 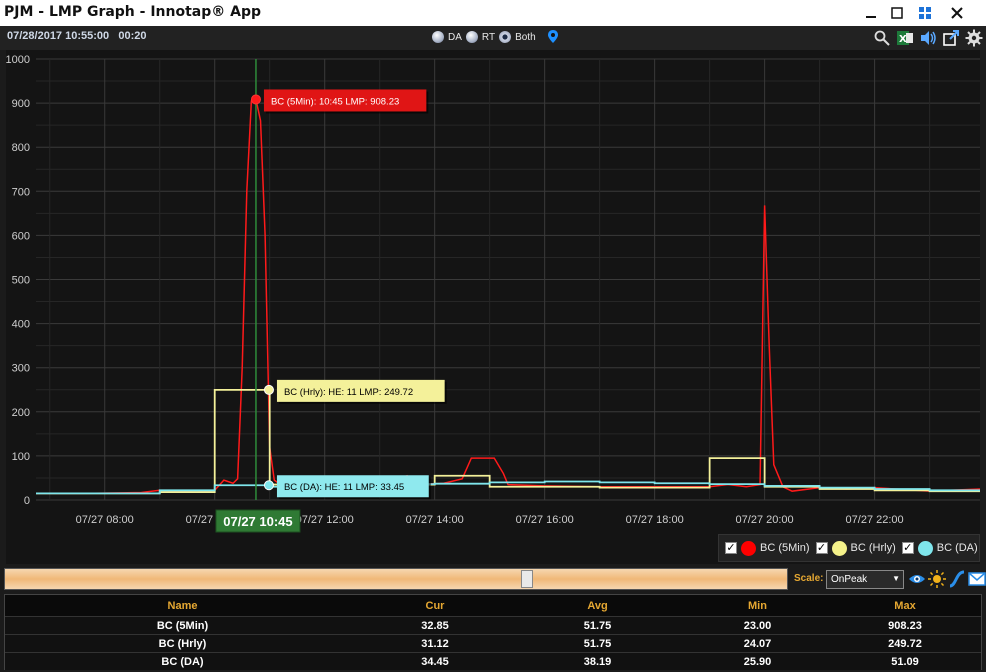 I want to click on email-button, so click(x=977, y=579).